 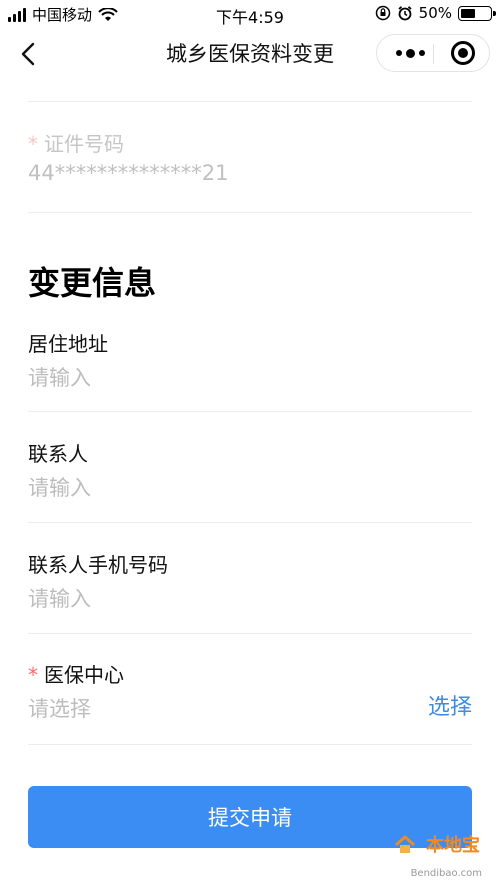 What do you see at coordinates (446, 873) in the screenshot?
I see `watermark-site: Bendibao.com` at bounding box center [446, 873].